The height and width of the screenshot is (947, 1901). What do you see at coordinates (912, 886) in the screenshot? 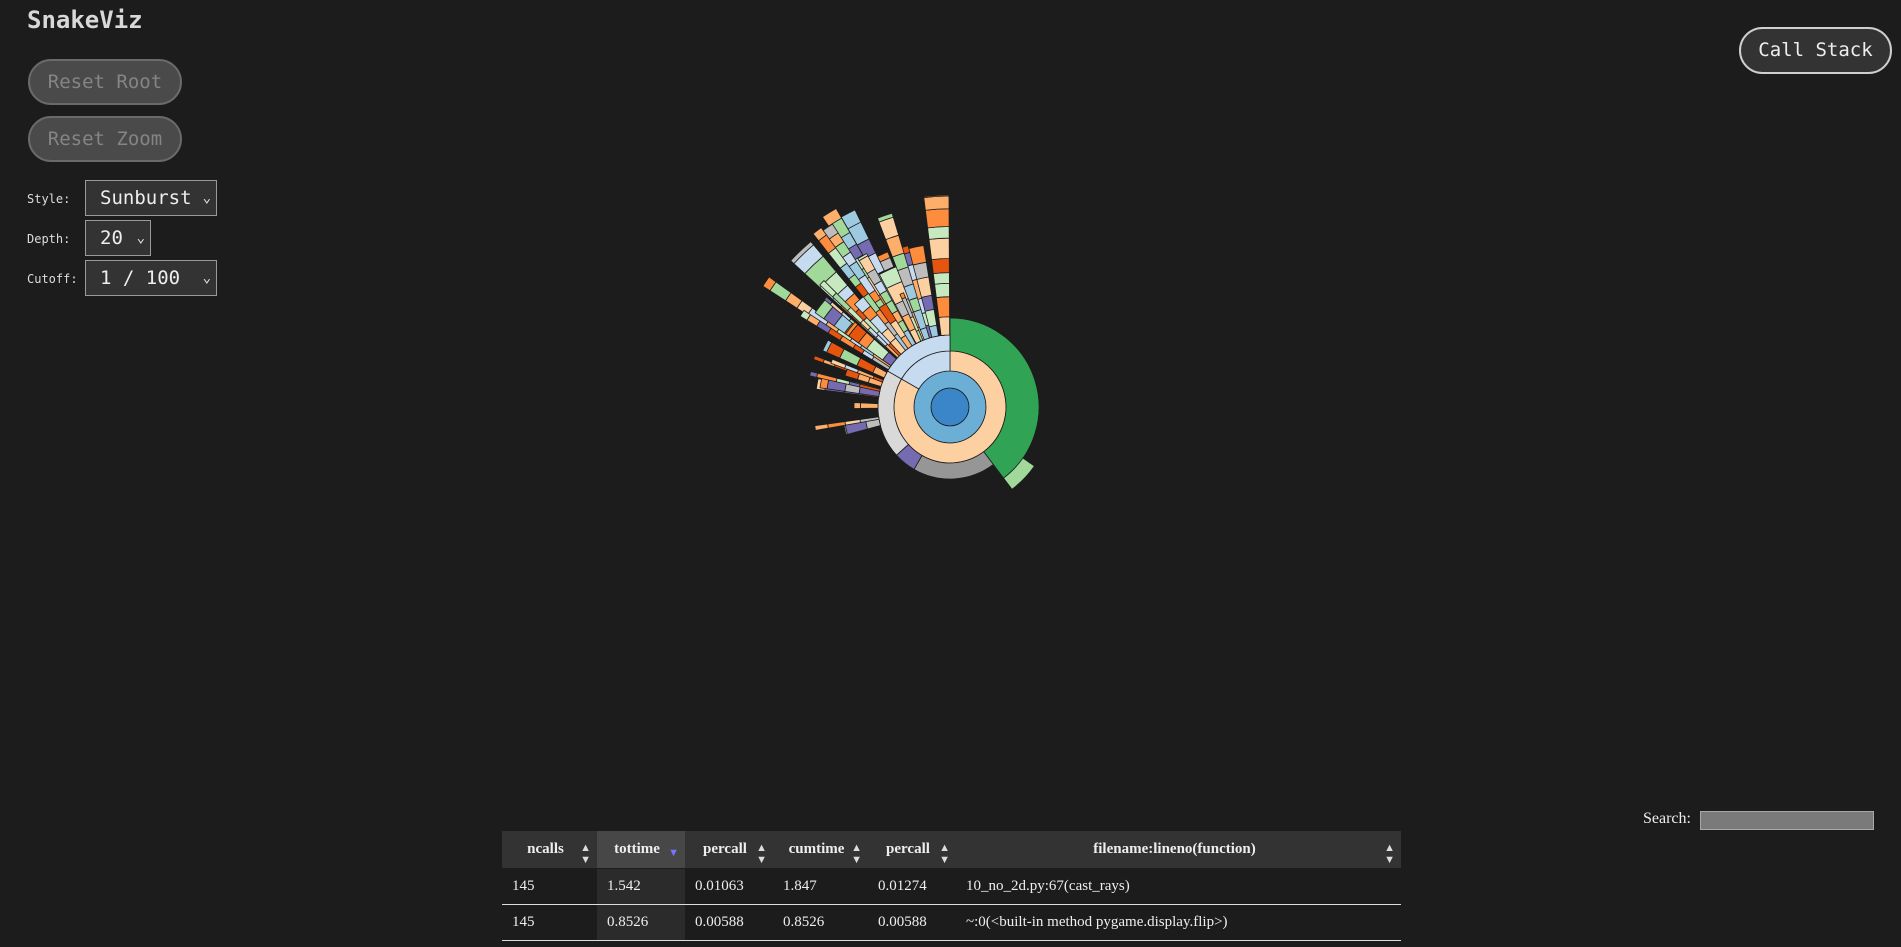
I see `cell-percall-cum: 0.01274` at bounding box center [912, 886].